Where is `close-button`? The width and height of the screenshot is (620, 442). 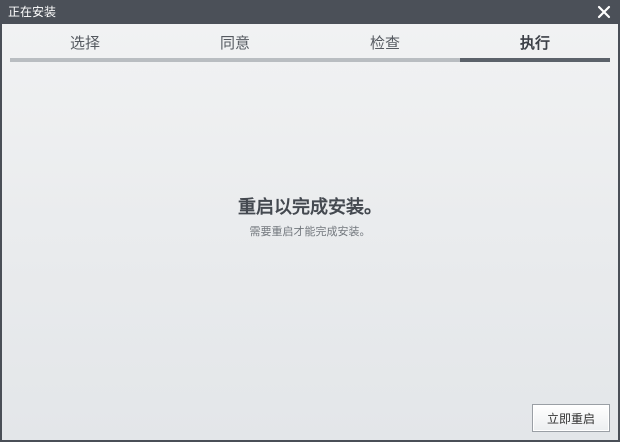
close-button is located at coordinates (604, 12).